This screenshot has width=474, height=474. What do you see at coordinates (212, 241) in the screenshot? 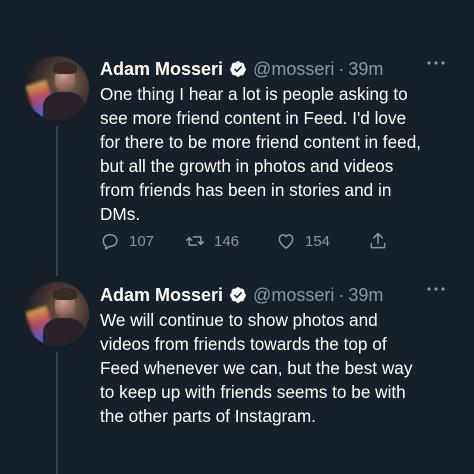
I see `retweet-button: 146` at bounding box center [212, 241].